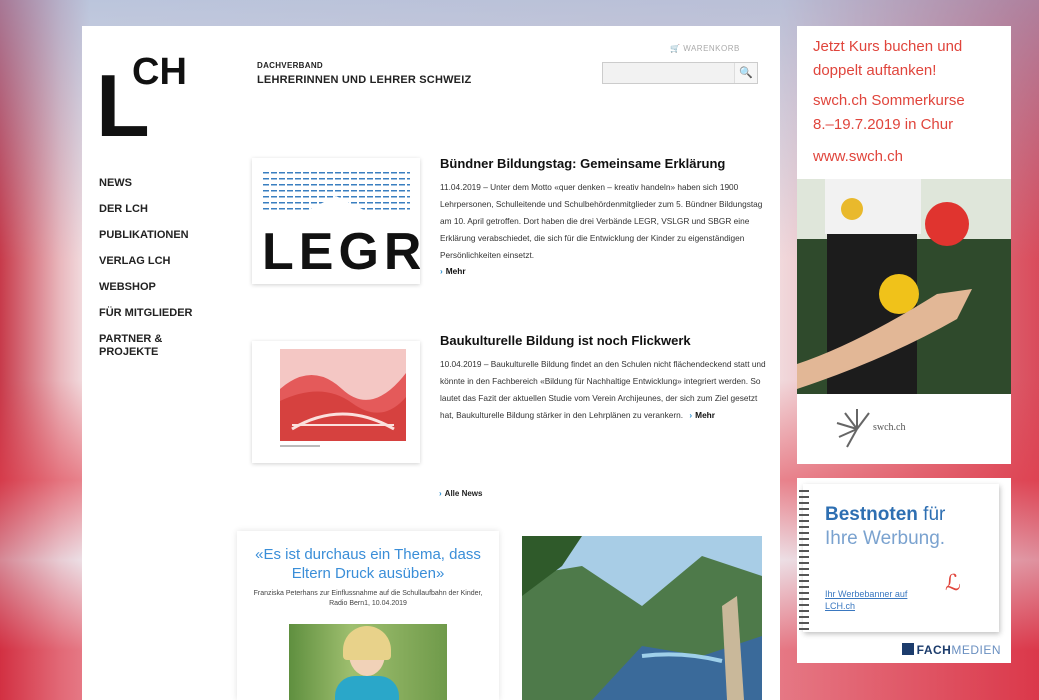 The height and width of the screenshot is (700, 1039). I want to click on fjord-photo, so click(642, 618).